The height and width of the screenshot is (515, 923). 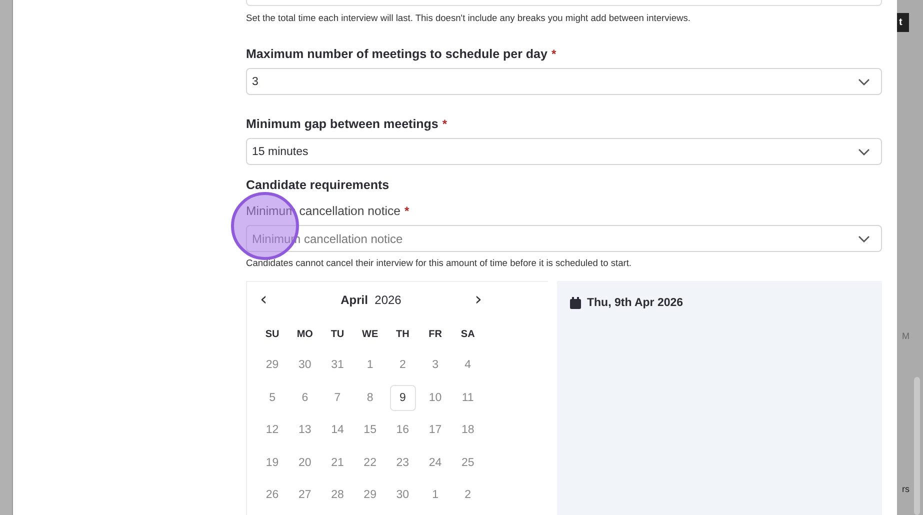 What do you see at coordinates (337, 397) in the screenshot?
I see `calendar-day: 7` at bounding box center [337, 397].